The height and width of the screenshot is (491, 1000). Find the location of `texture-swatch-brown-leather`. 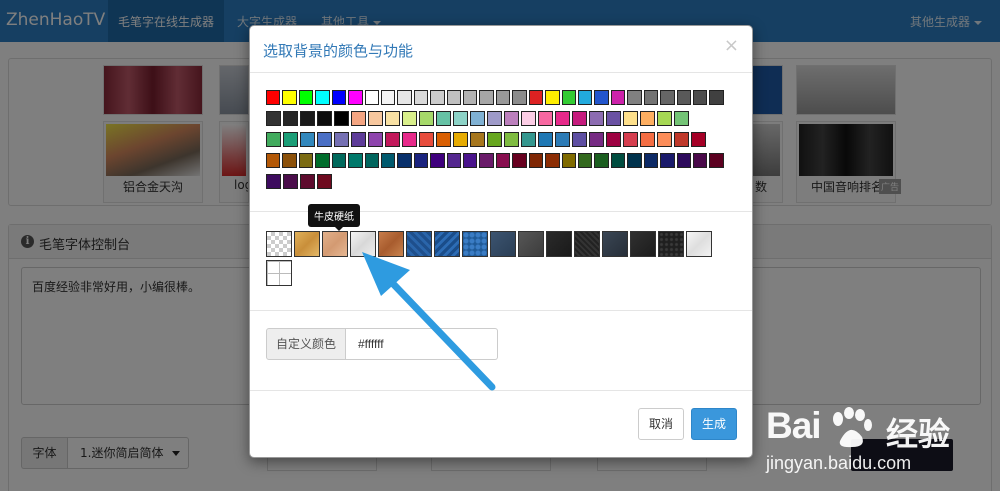

texture-swatch-brown-leather is located at coordinates (391, 244).